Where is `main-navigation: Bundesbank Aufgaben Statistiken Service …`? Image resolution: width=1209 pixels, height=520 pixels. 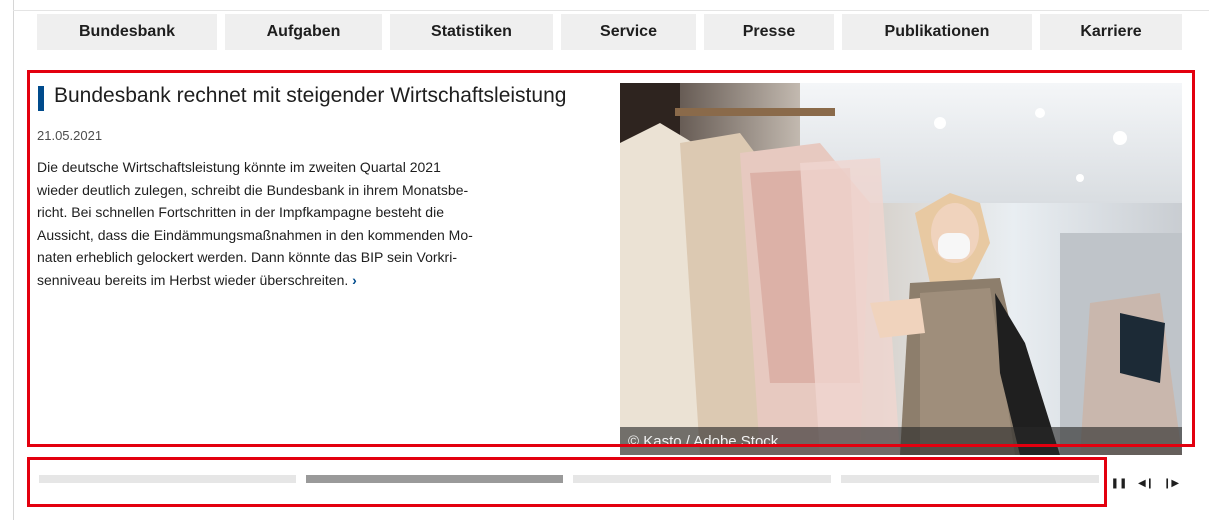
main-navigation: Bundesbank Aufgaben Statistiken Service … is located at coordinates (604, 30).